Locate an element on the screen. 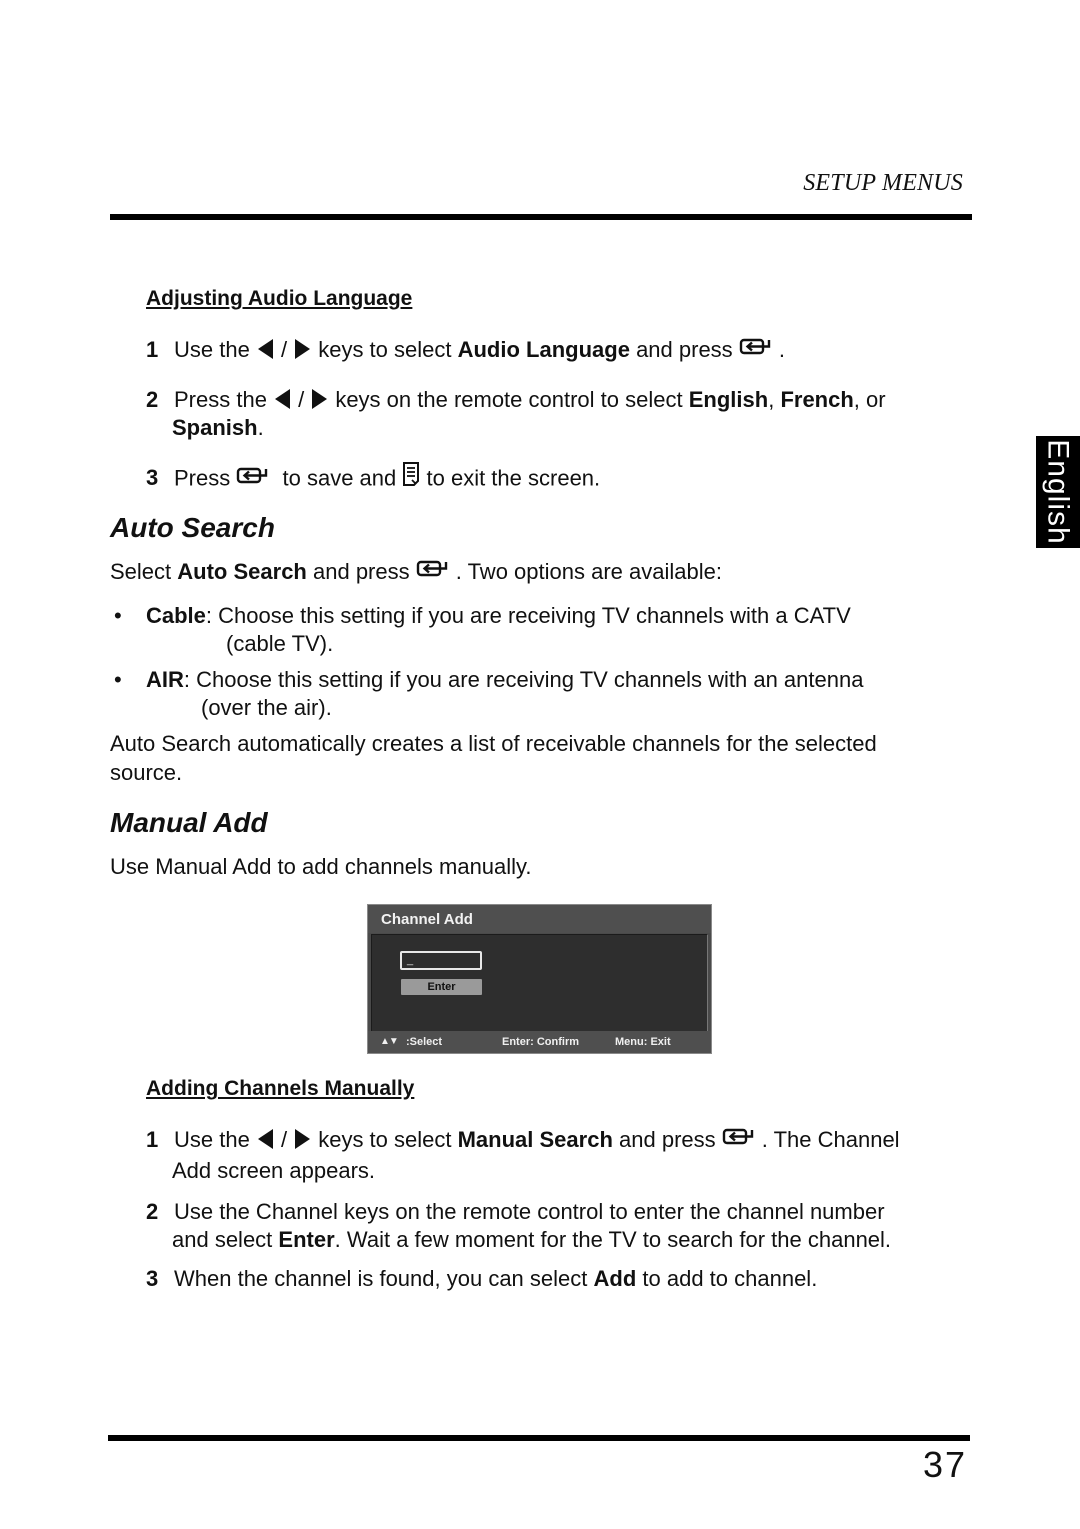 Image resolution: width=1080 pixels, height=1529 pixels. footer-confirm: Enter: Confirm is located at coordinates (540, 1042).